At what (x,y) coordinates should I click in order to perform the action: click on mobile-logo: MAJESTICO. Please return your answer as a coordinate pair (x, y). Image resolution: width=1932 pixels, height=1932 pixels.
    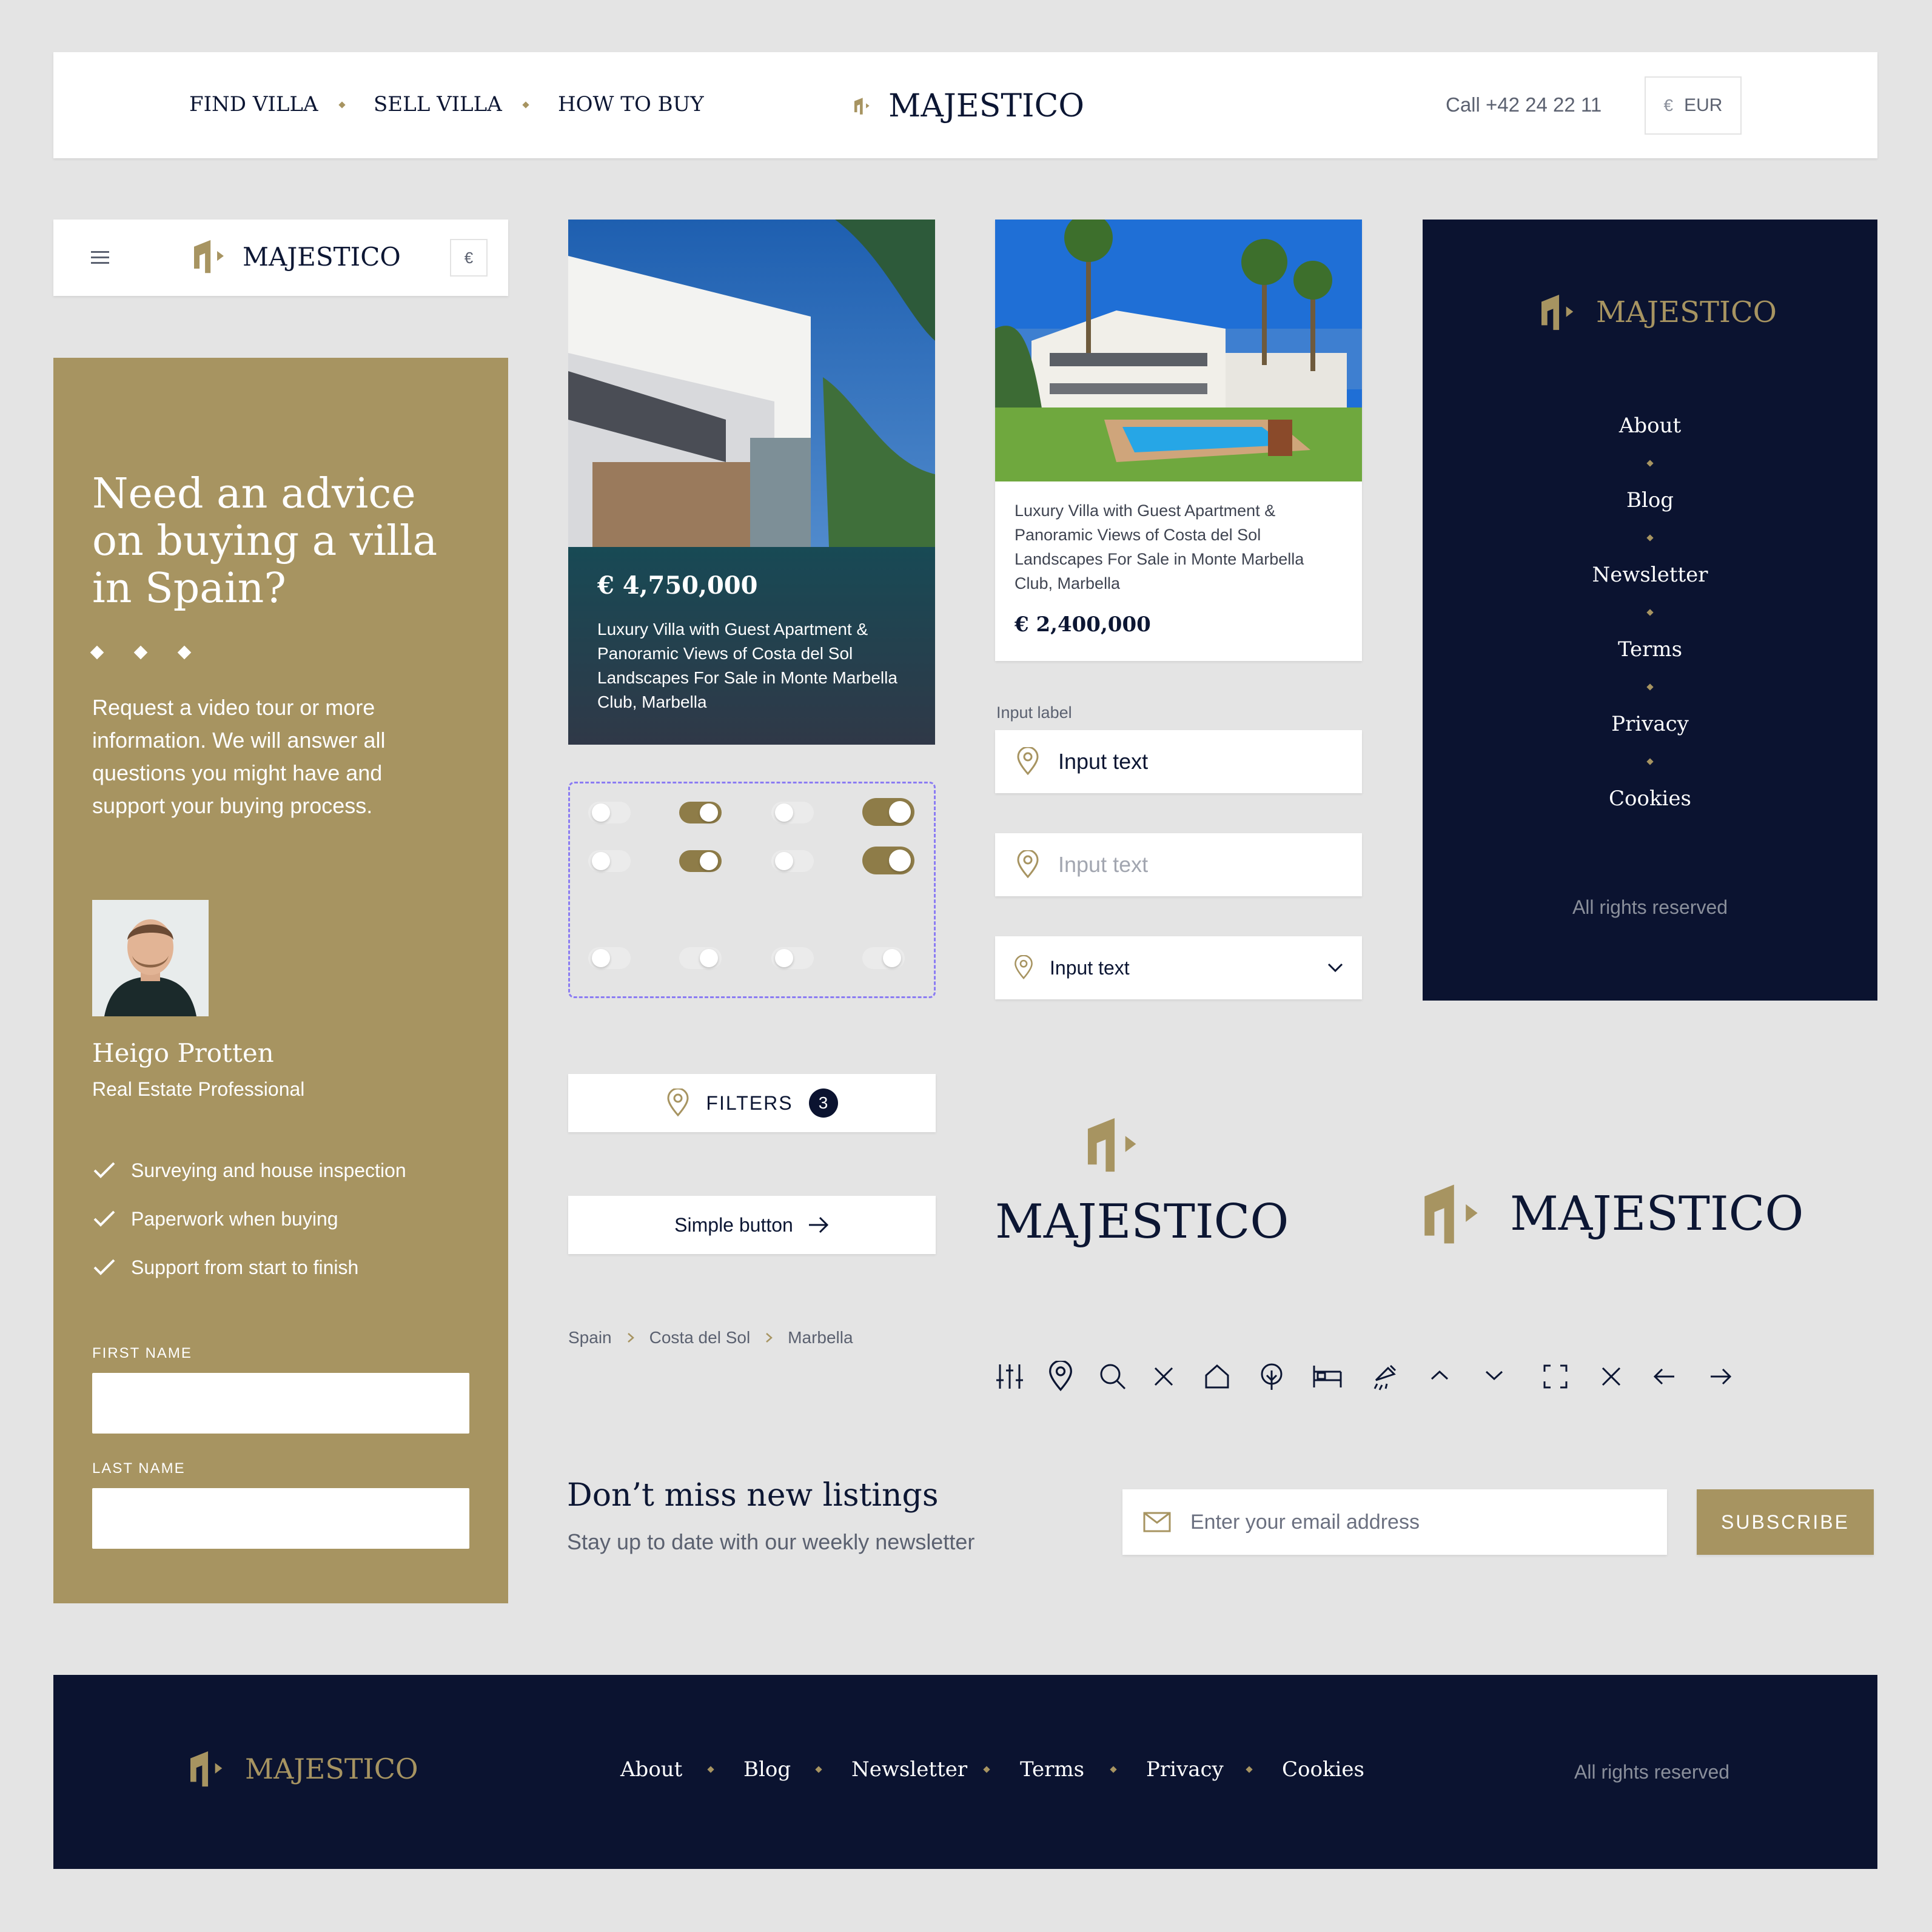
    Looking at the image, I should click on (297, 256).